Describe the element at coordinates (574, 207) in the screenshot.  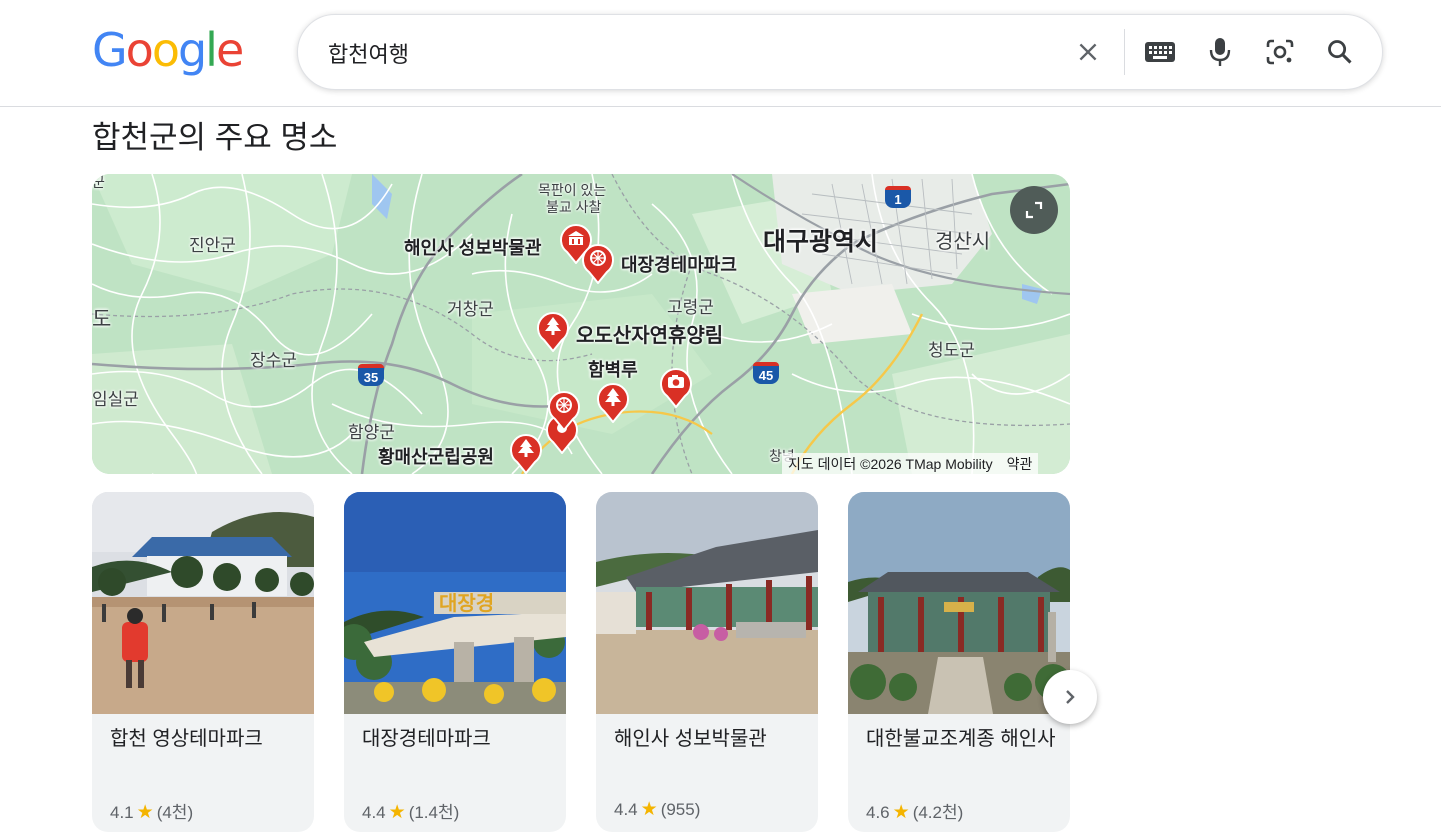
I see `map-label-top2: 불교 사찰` at that location.